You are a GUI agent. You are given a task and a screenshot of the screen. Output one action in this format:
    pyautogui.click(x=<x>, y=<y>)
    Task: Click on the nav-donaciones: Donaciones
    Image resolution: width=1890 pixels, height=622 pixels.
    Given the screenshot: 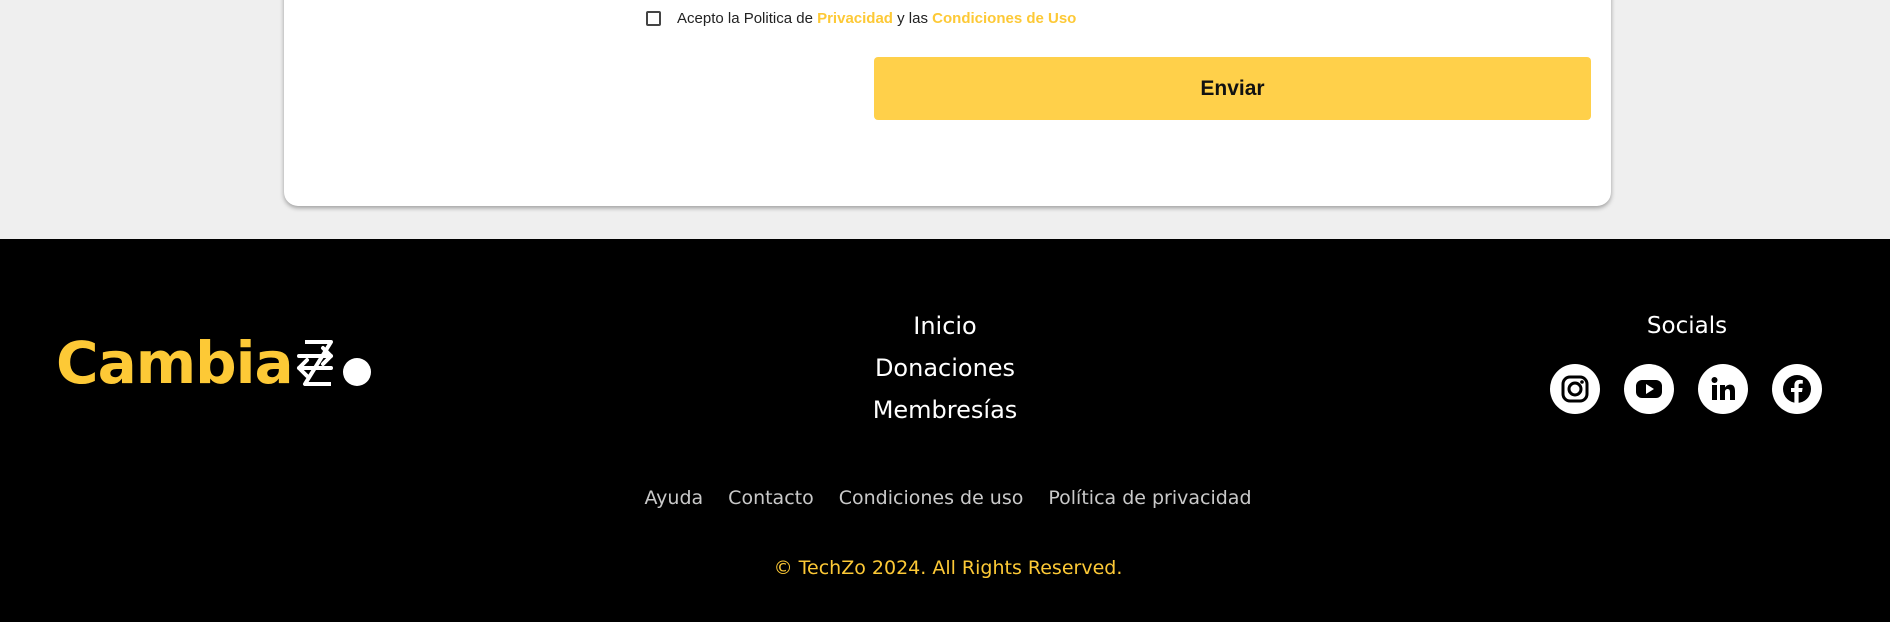 What is the action you would take?
    pyautogui.click(x=945, y=368)
    